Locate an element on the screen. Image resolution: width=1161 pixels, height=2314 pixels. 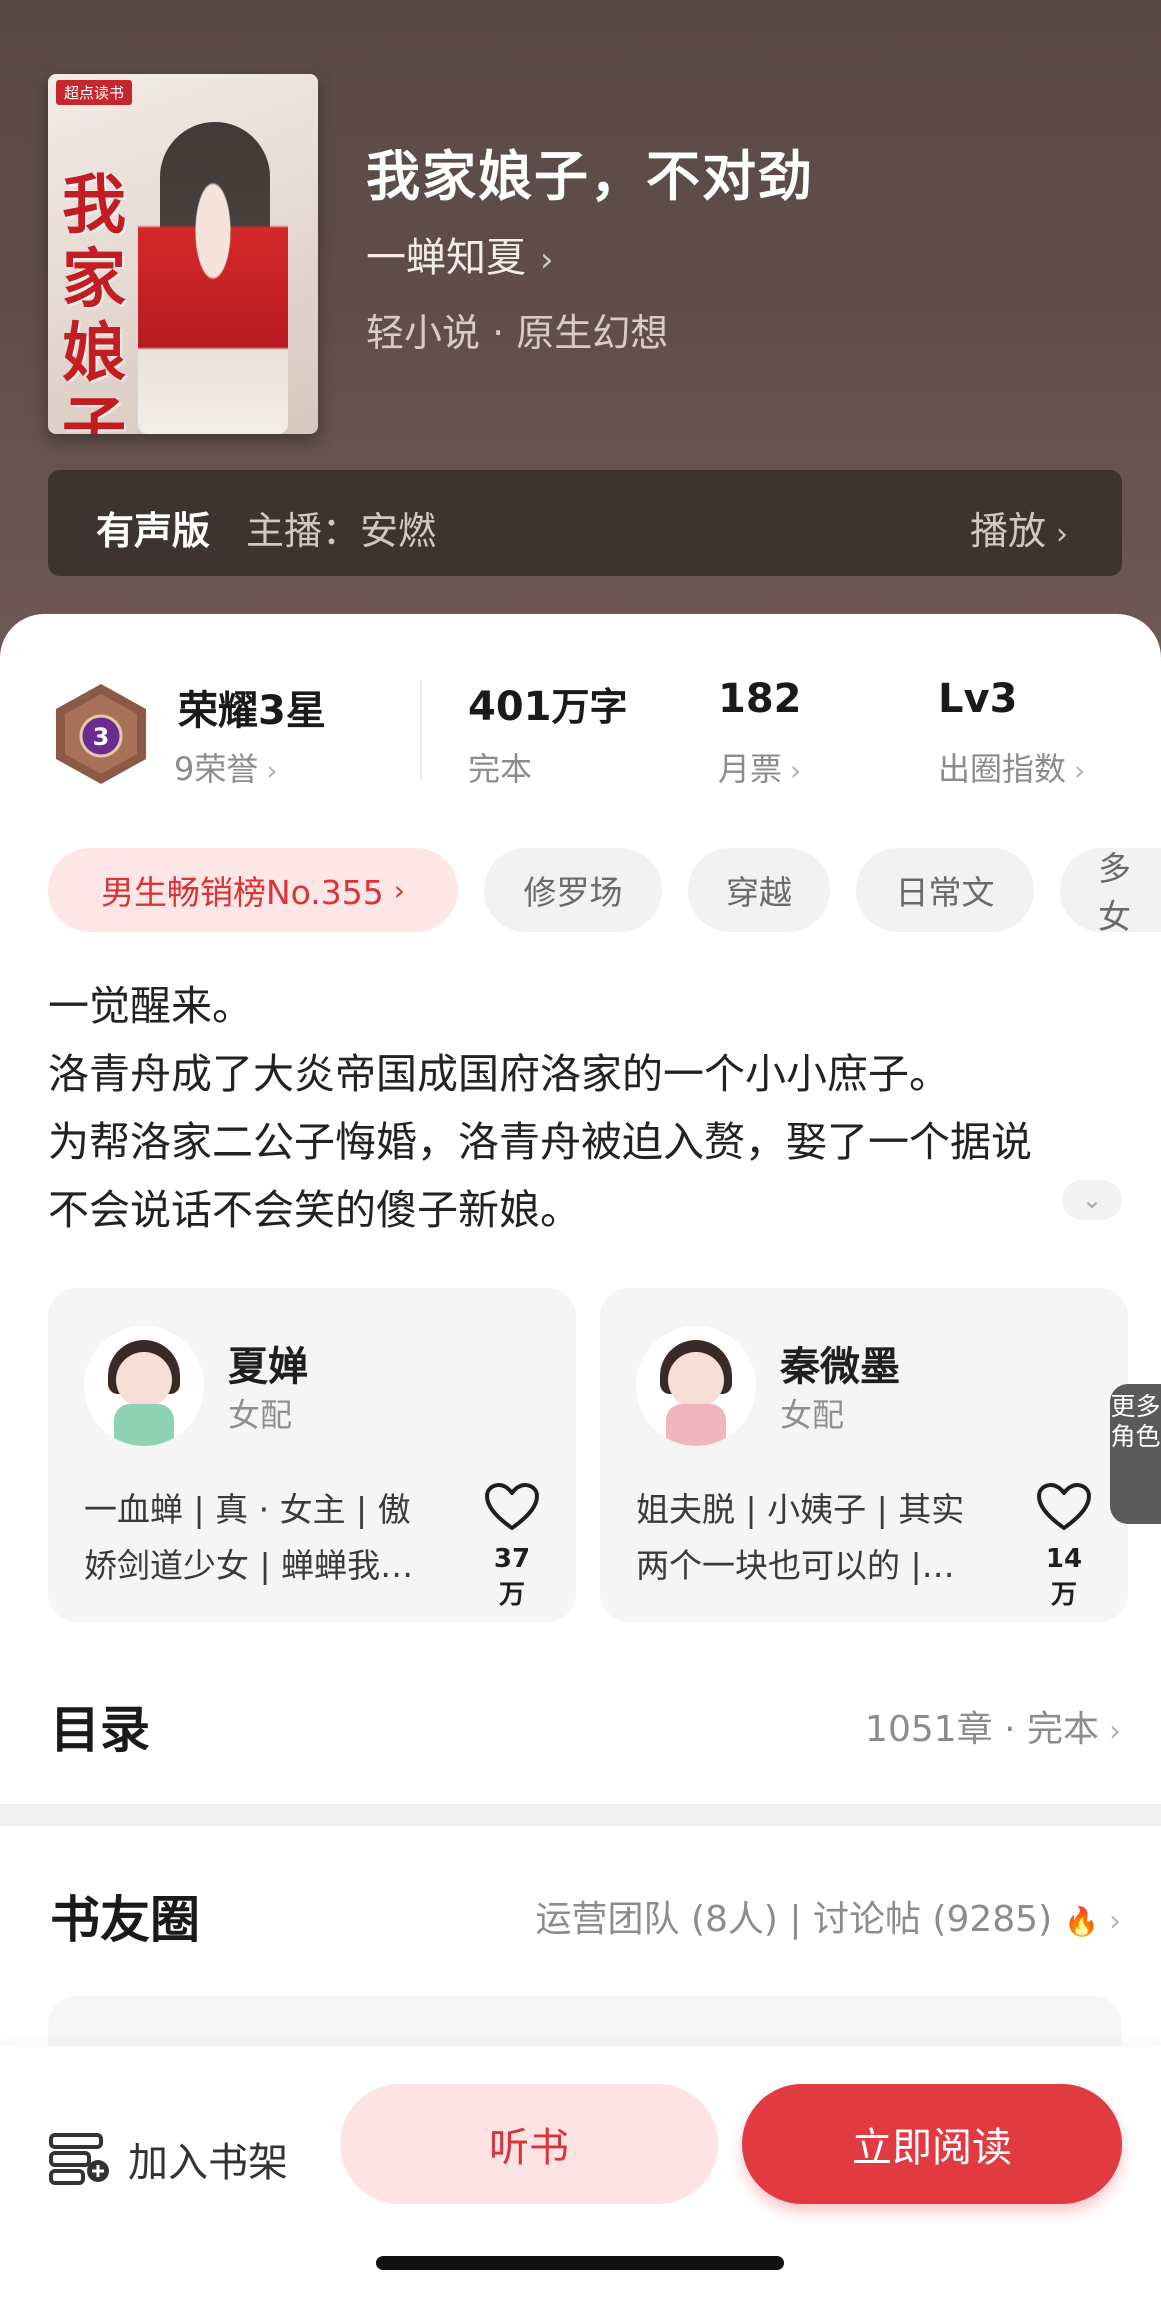
expand-synopsis-button: ⌄ is located at coordinates (1092, 1200).